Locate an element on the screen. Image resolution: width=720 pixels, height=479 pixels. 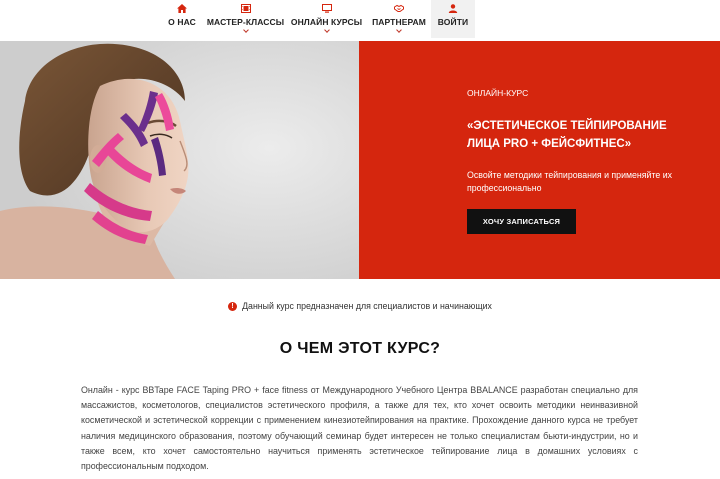
nav-item-login: ВОЙТИ is located at coordinates (453, 19).